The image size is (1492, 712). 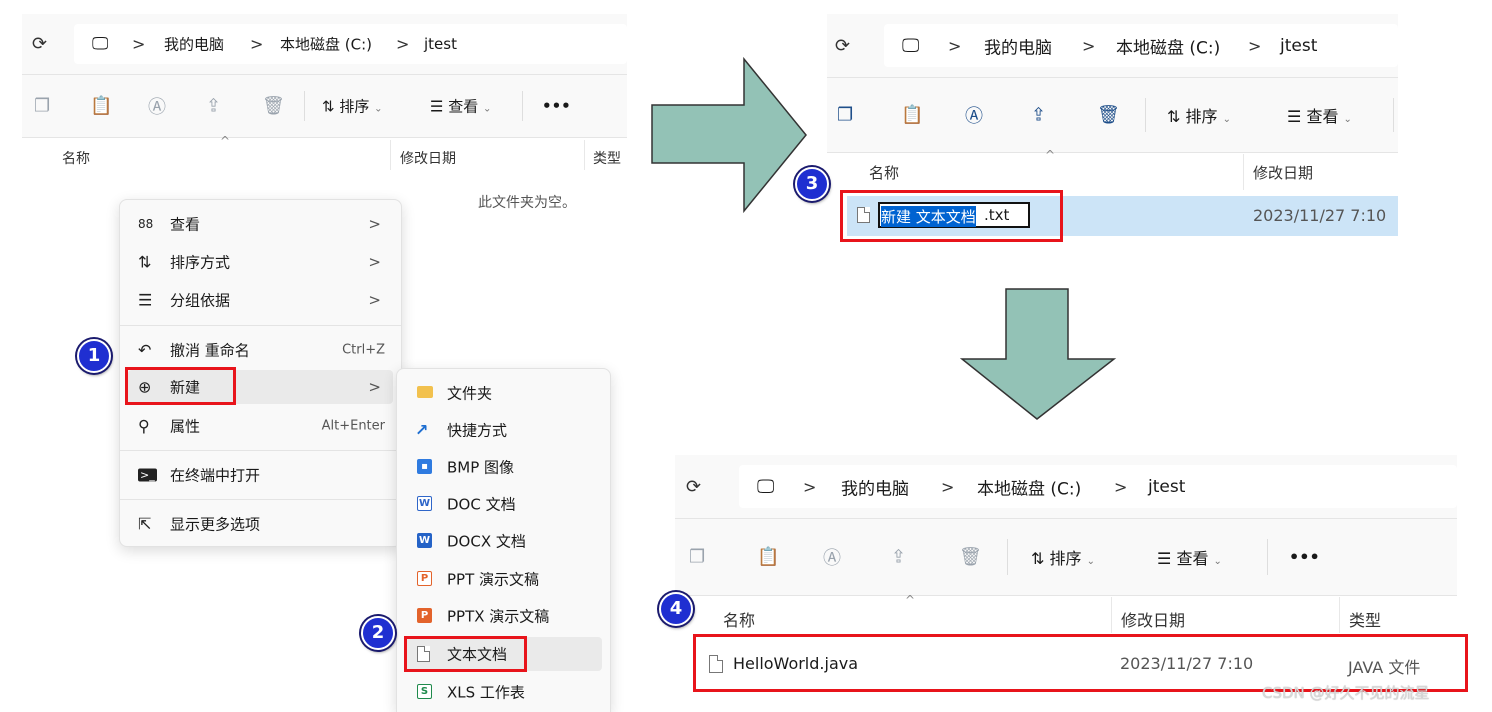 What do you see at coordinates (185, 224) in the screenshot?
I see `menu-item-label: 查看` at bounding box center [185, 224].